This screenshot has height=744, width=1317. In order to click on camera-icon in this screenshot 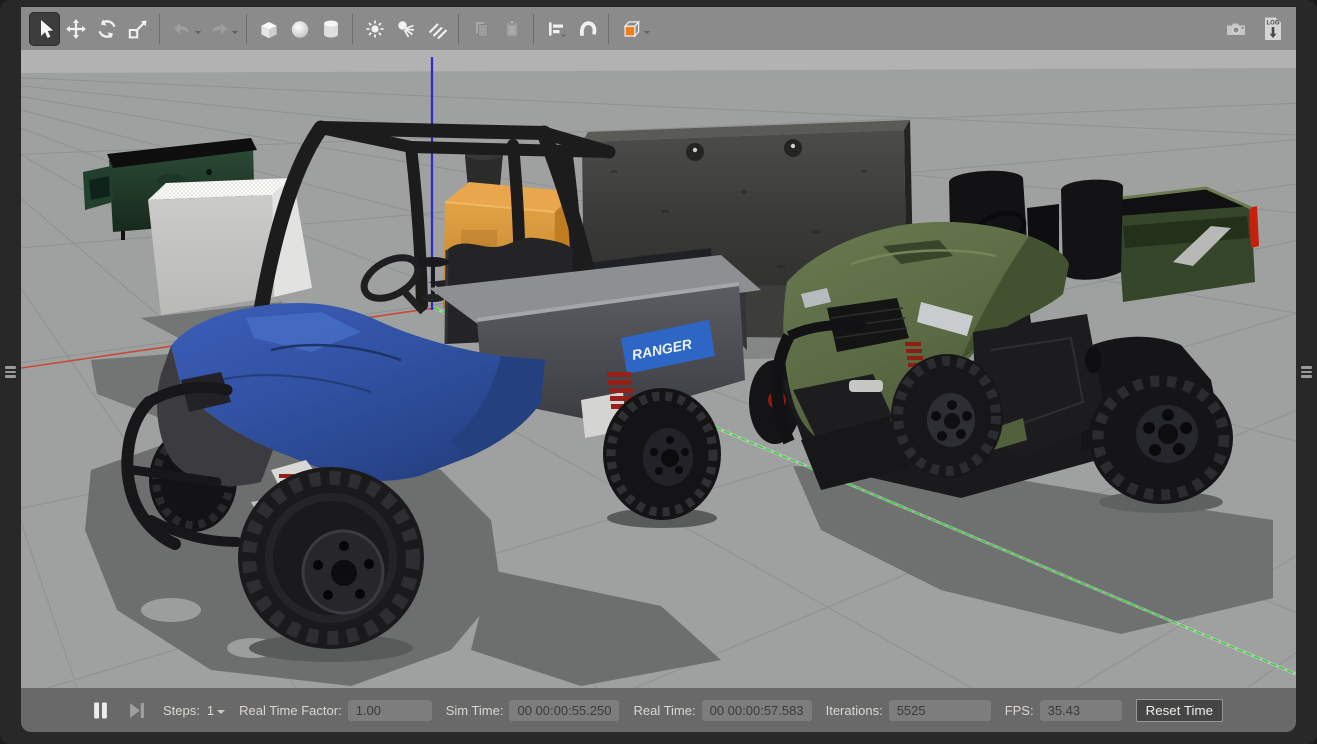, I will do `click(1235, 29)`.